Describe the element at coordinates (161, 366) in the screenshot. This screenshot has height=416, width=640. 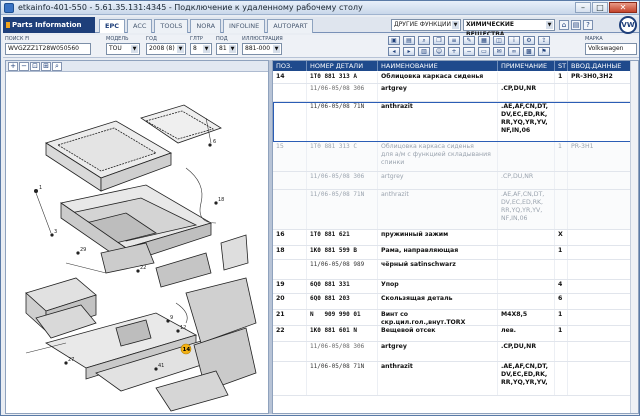
I see `svg-text: 41` at that location.